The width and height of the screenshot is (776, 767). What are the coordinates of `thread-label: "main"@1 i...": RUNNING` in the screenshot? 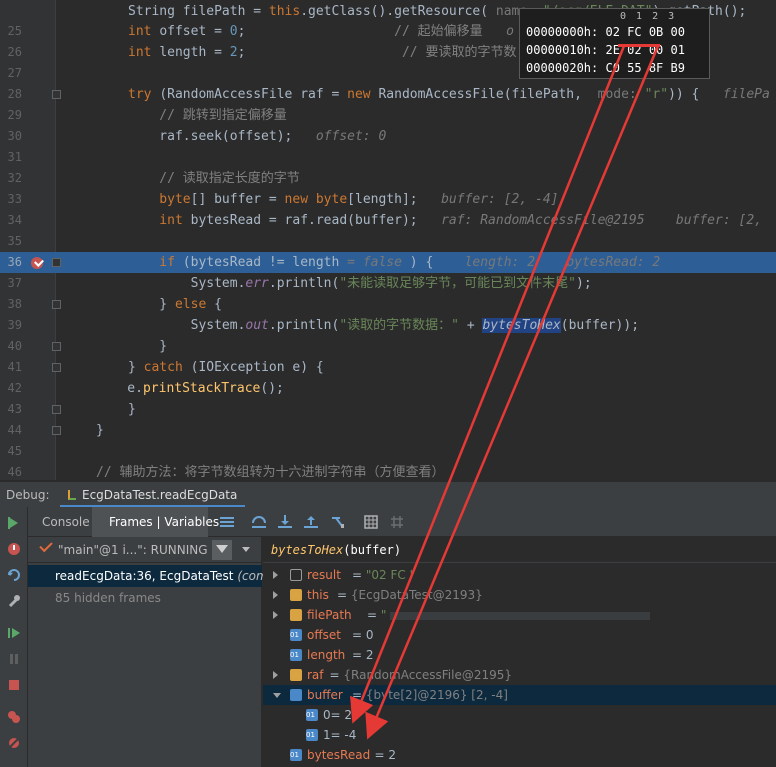 It's located at (133, 550).